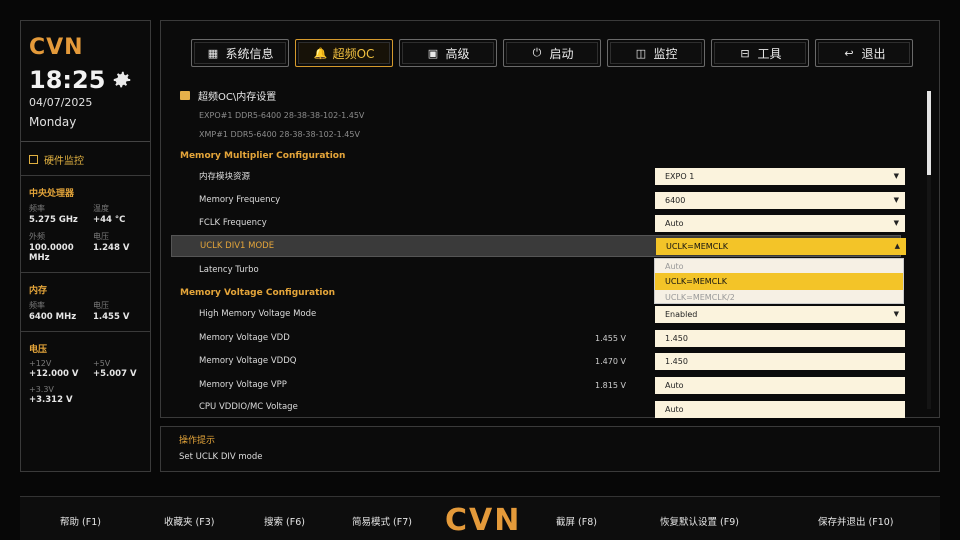 The width and height of the screenshot is (960, 540). I want to click on module-source-select: EXPO 1 ▼, so click(780, 176).